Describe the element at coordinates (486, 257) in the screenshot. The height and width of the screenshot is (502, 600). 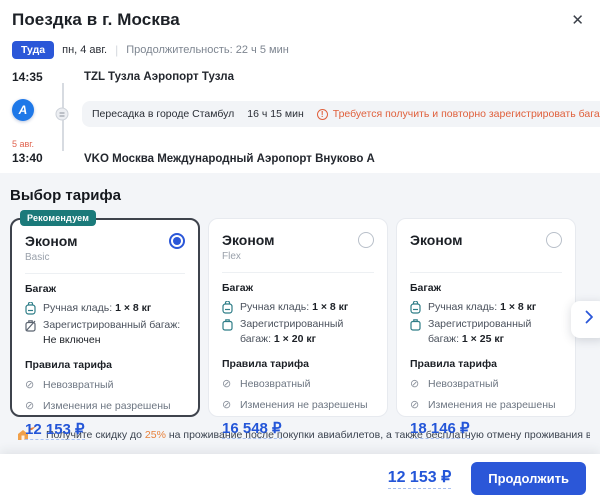
I see `tariff-subtitle` at that location.